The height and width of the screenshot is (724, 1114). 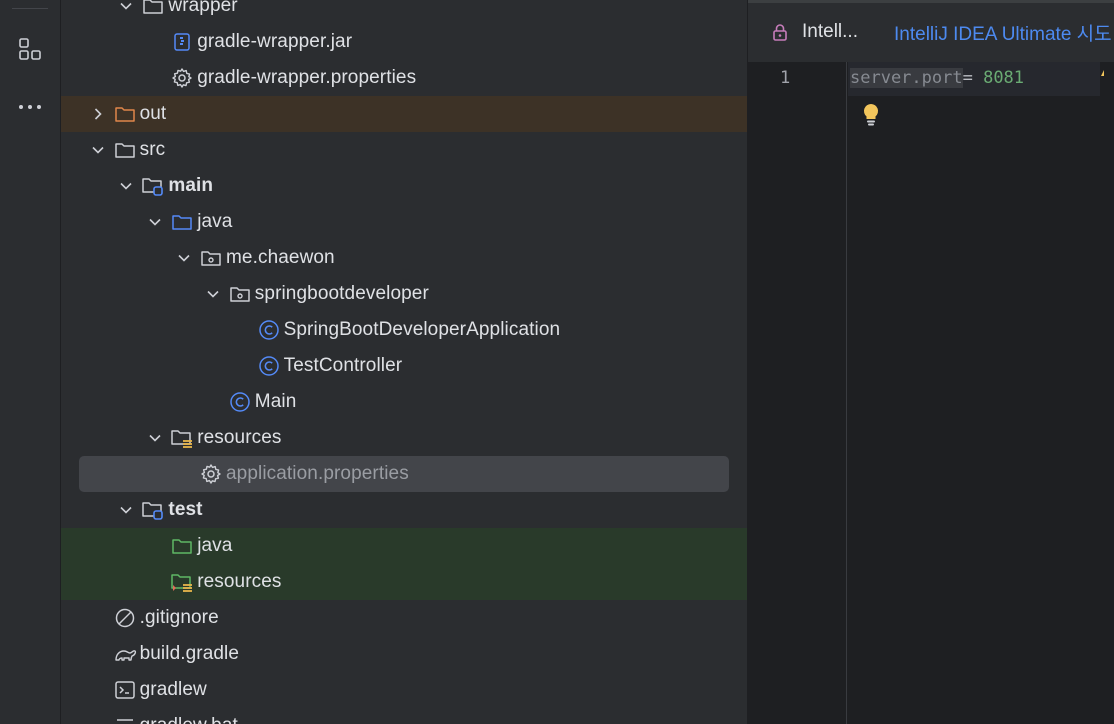 What do you see at coordinates (275, 401) in the screenshot?
I see `tree-item-label: Main` at bounding box center [275, 401].